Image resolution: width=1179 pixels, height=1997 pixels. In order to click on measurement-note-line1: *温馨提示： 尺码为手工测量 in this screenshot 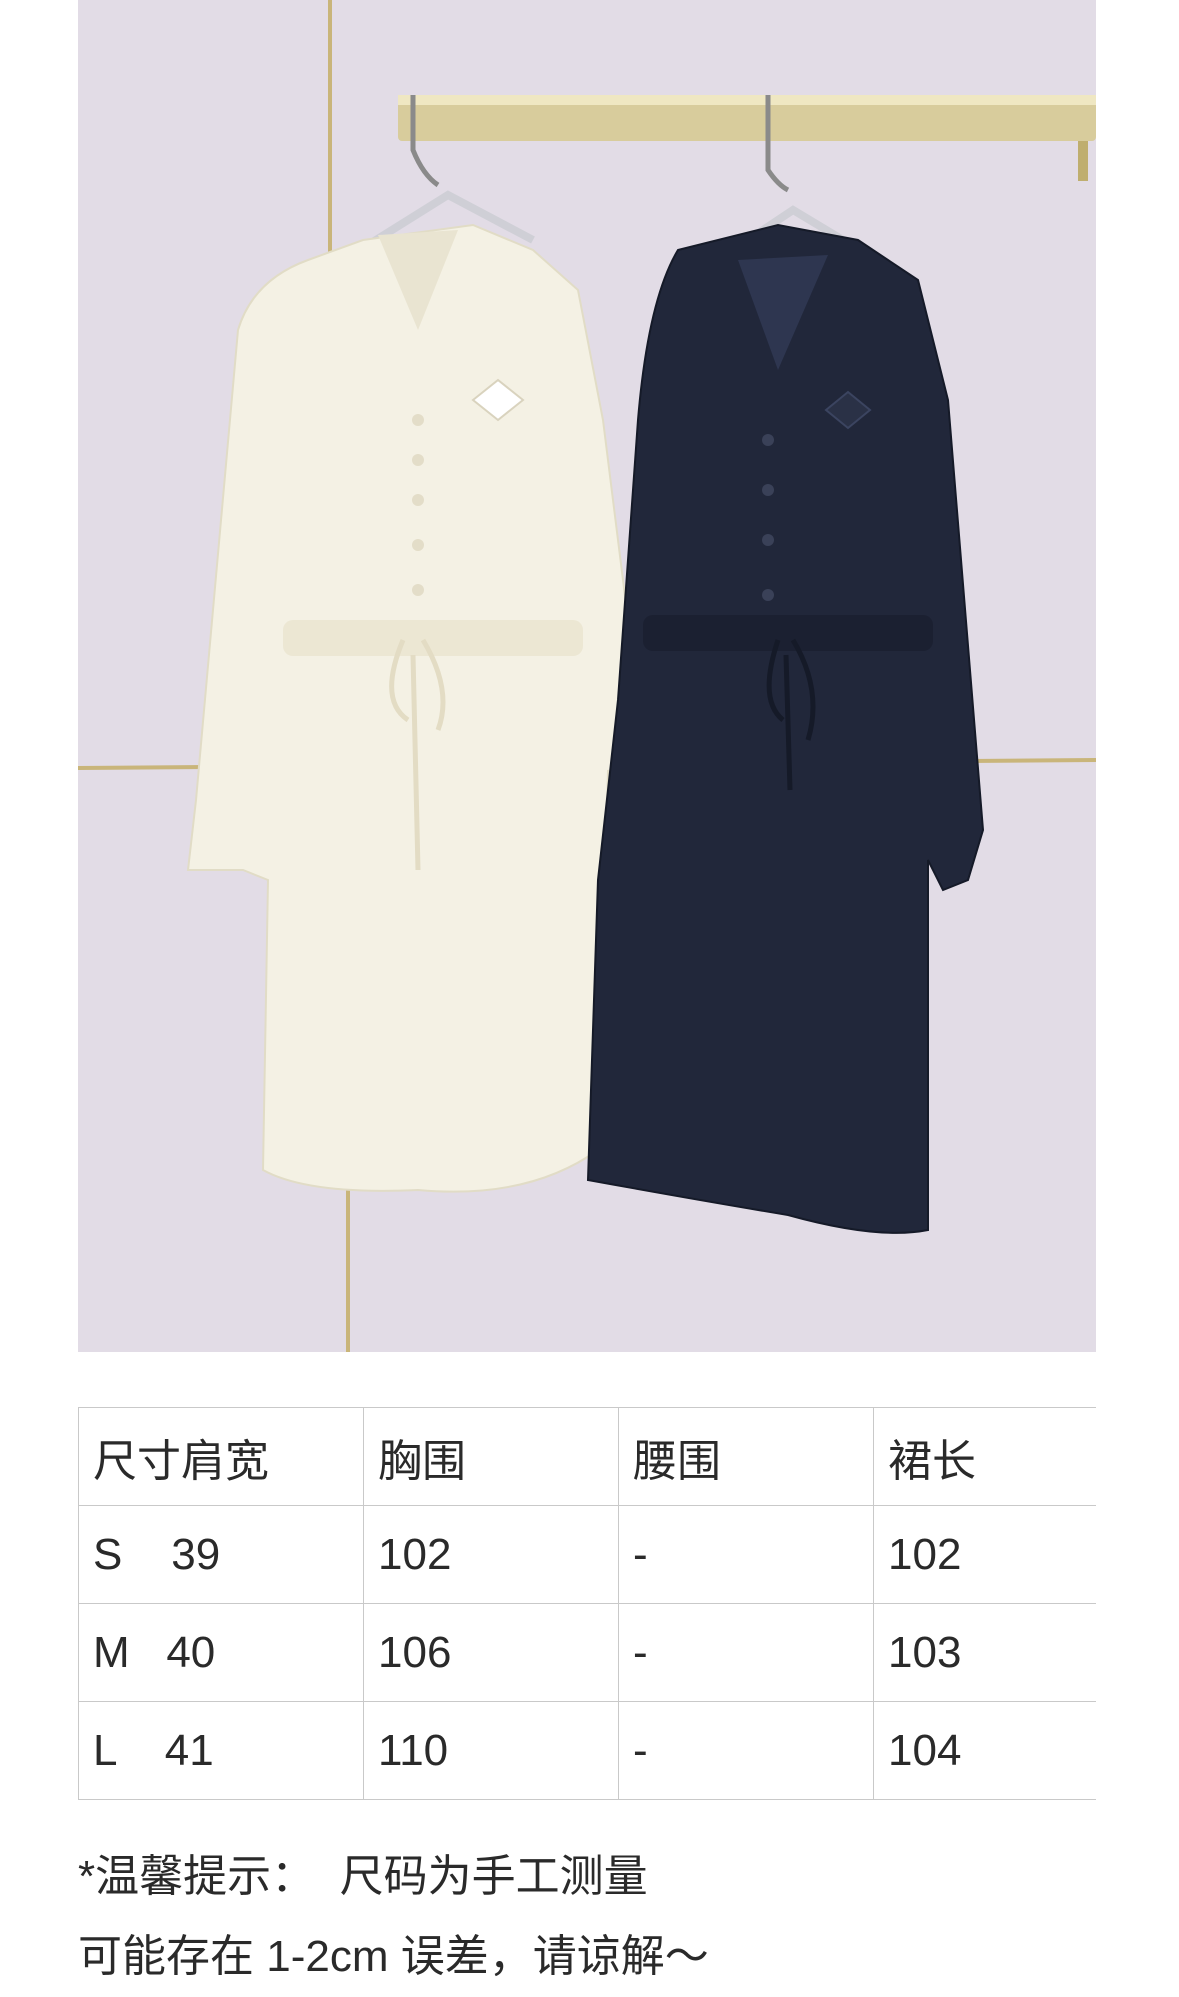, I will do `click(363, 1876)`.